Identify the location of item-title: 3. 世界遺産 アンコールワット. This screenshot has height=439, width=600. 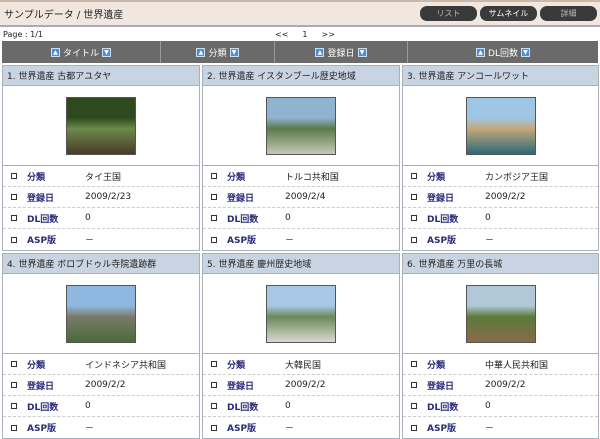
(500, 76).